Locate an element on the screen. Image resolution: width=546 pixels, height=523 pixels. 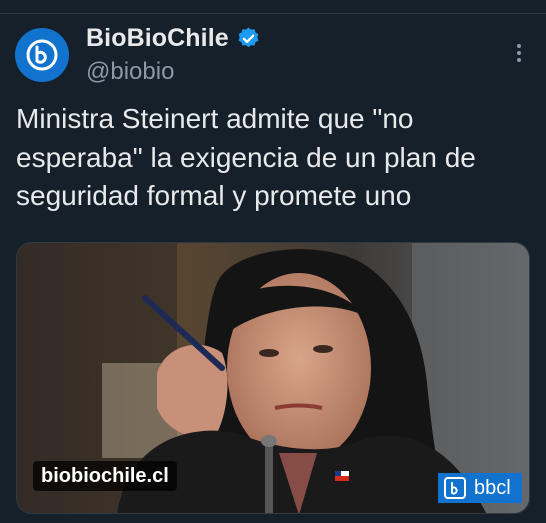
verified-badge-icon is located at coordinates (248, 37).